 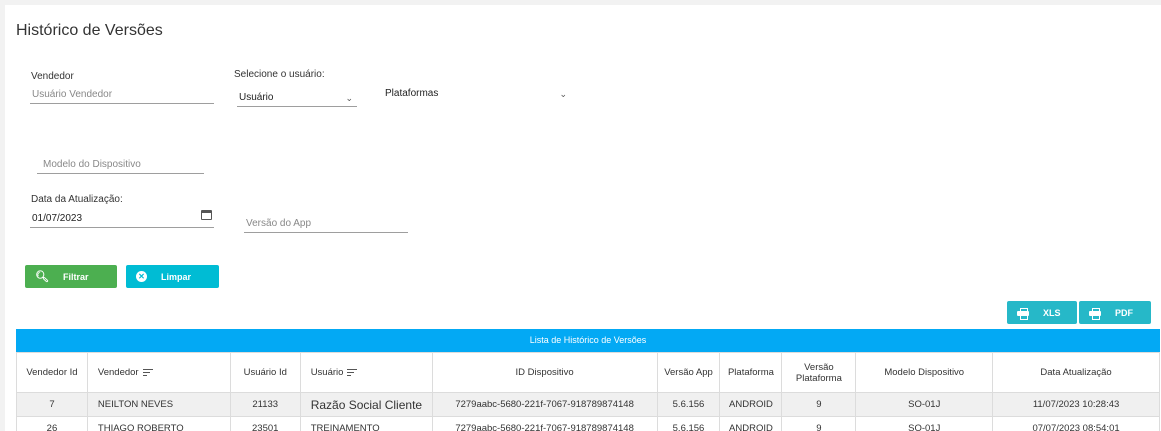 What do you see at coordinates (265, 404) in the screenshot?
I see `cell-usuario-id: 21133` at bounding box center [265, 404].